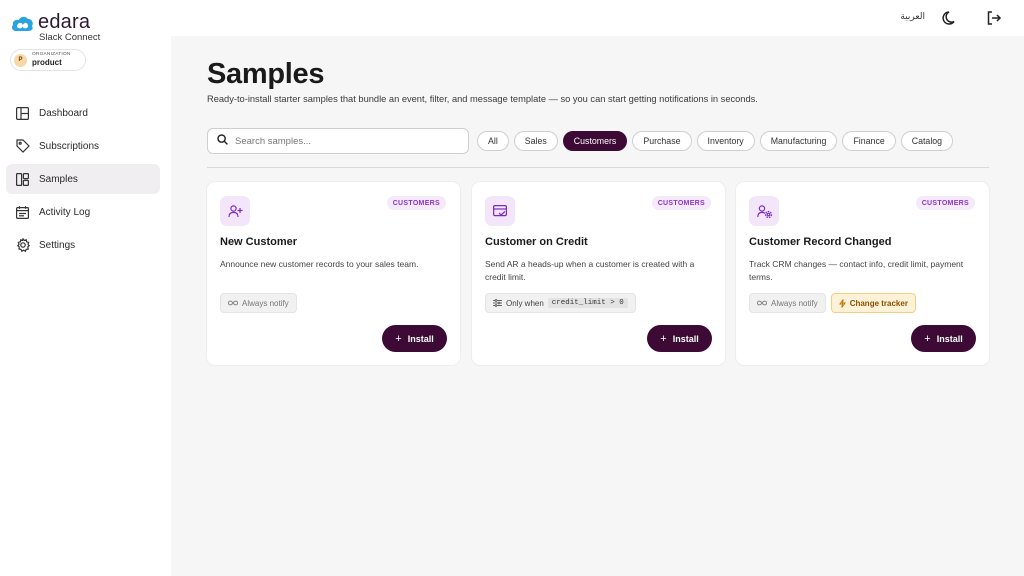 The image size is (1024, 576). Describe the element at coordinates (927, 141) in the screenshot. I see `filter-chip-catalog: Catalog` at that location.